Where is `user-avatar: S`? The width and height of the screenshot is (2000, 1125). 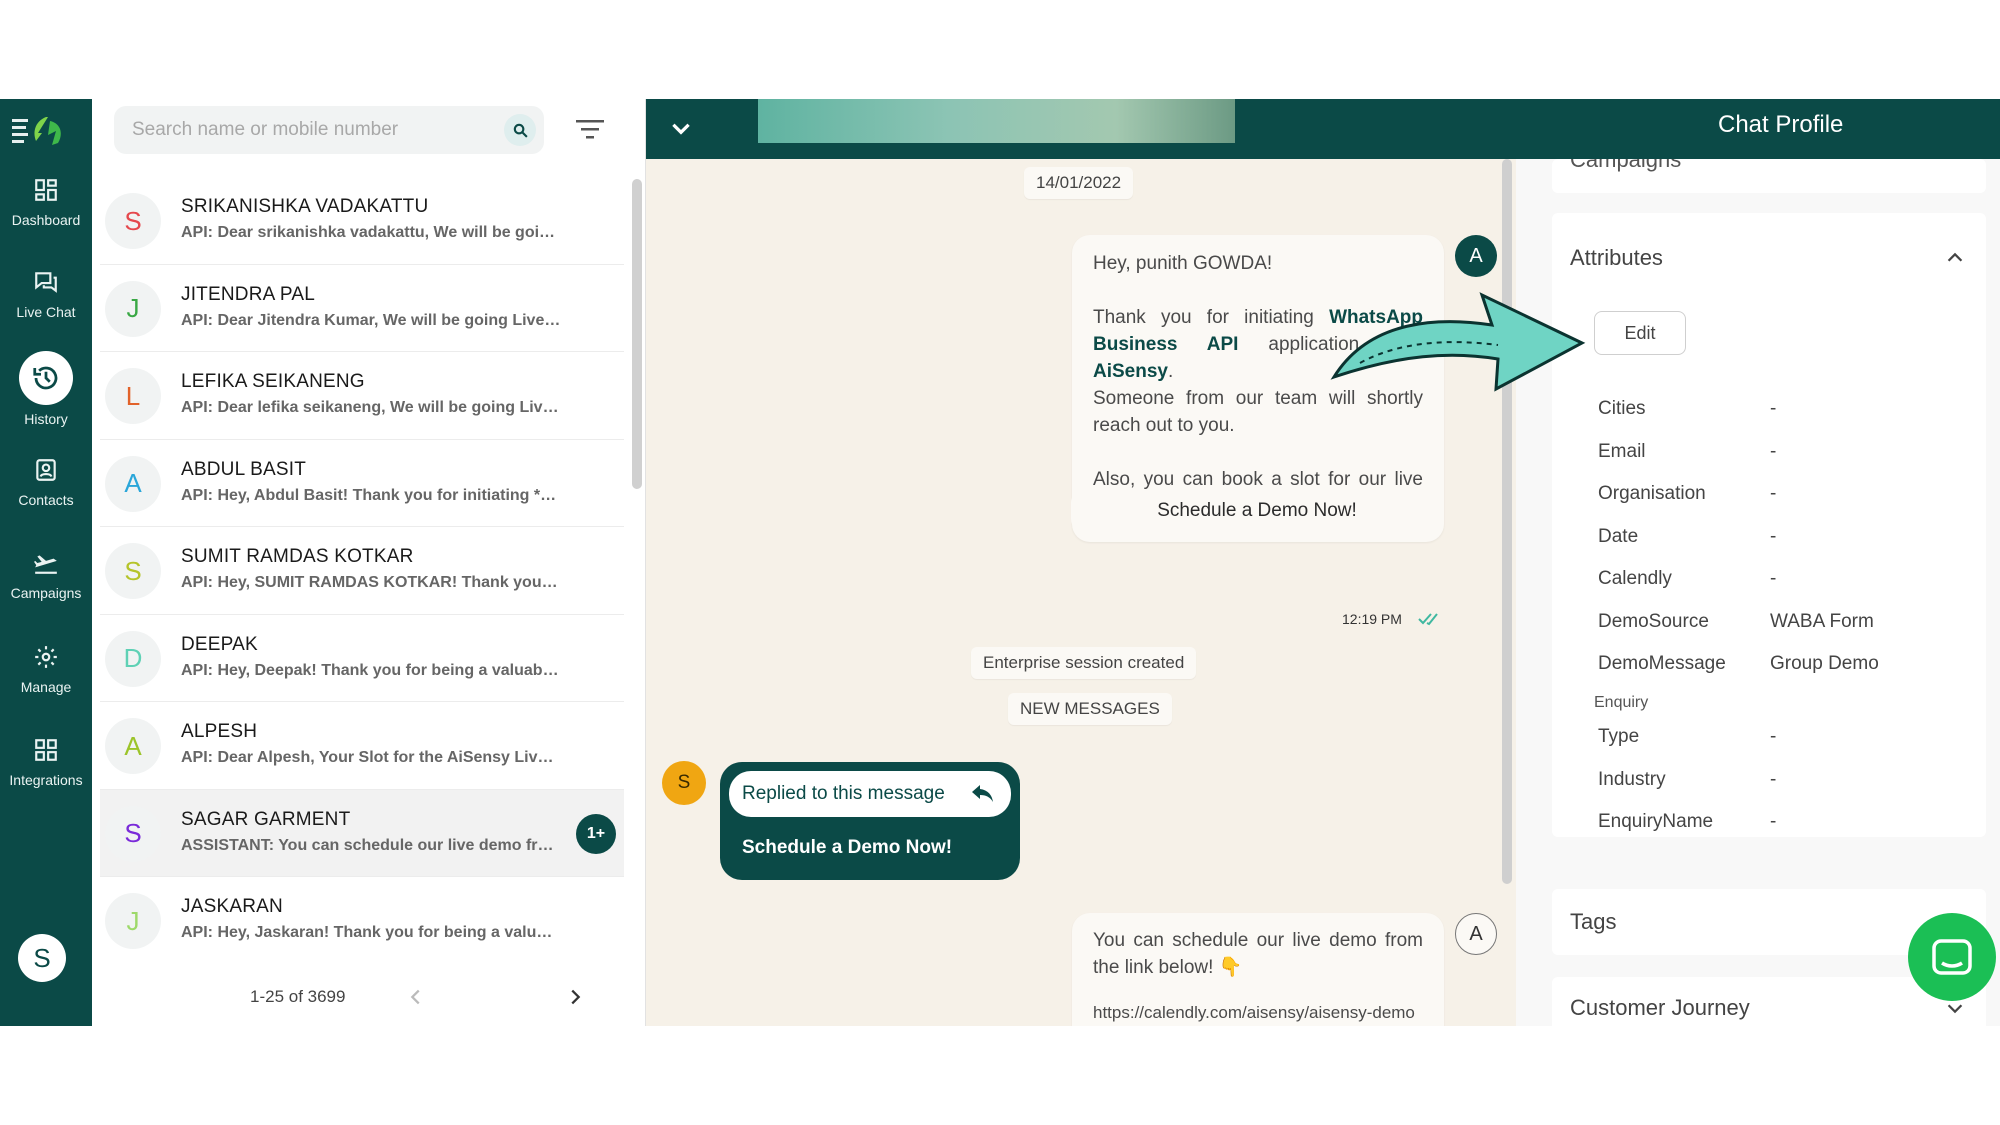
user-avatar: S is located at coordinates (42, 958).